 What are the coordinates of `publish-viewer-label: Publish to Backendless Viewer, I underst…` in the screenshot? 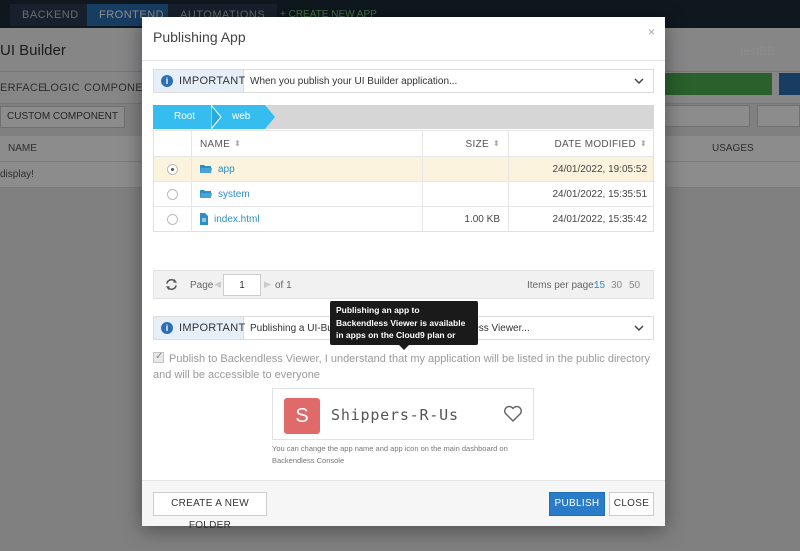 It's located at (402, 367).